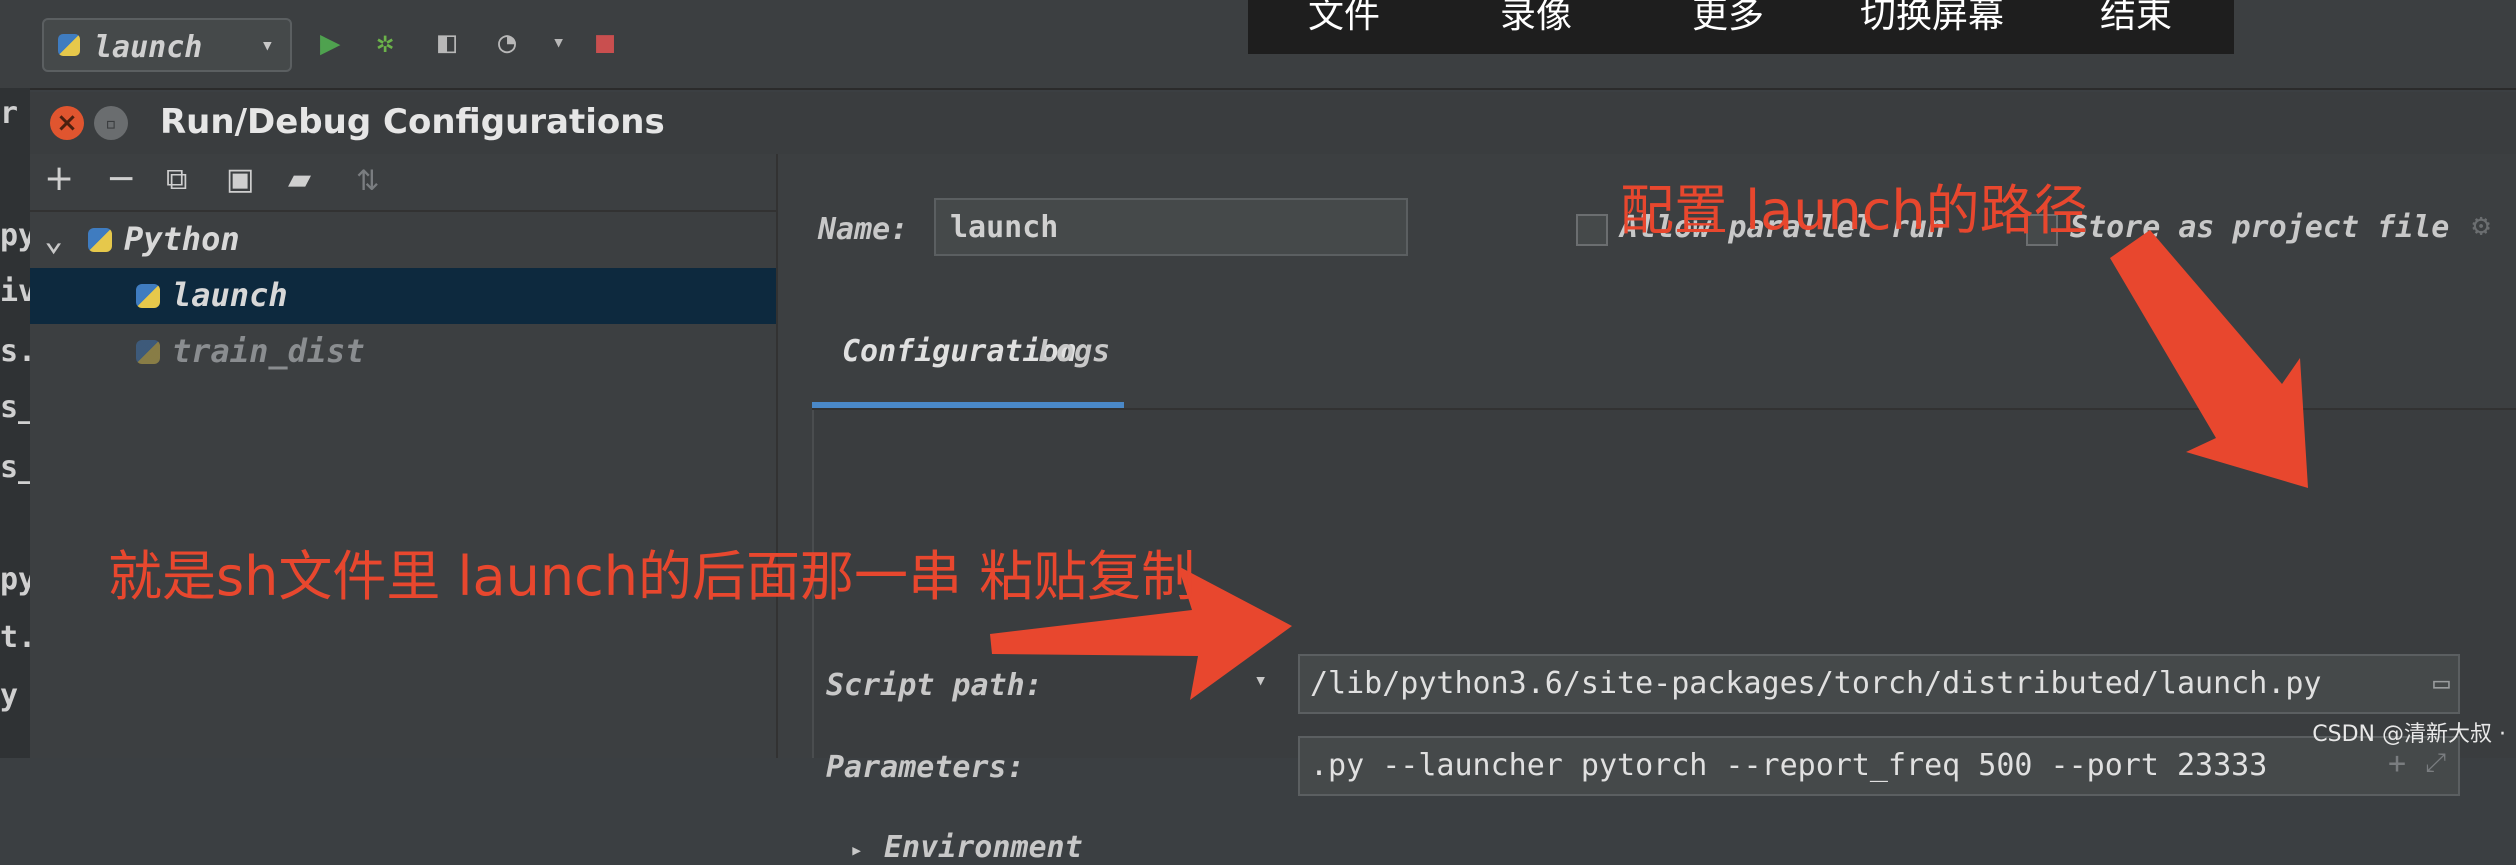 This screenshot has height=865, width=2516. What do you see at coordinates (2209, 359) in the screenshot?
I see `arrow-to-script-path-icon` at bounding box center [2209, 359].